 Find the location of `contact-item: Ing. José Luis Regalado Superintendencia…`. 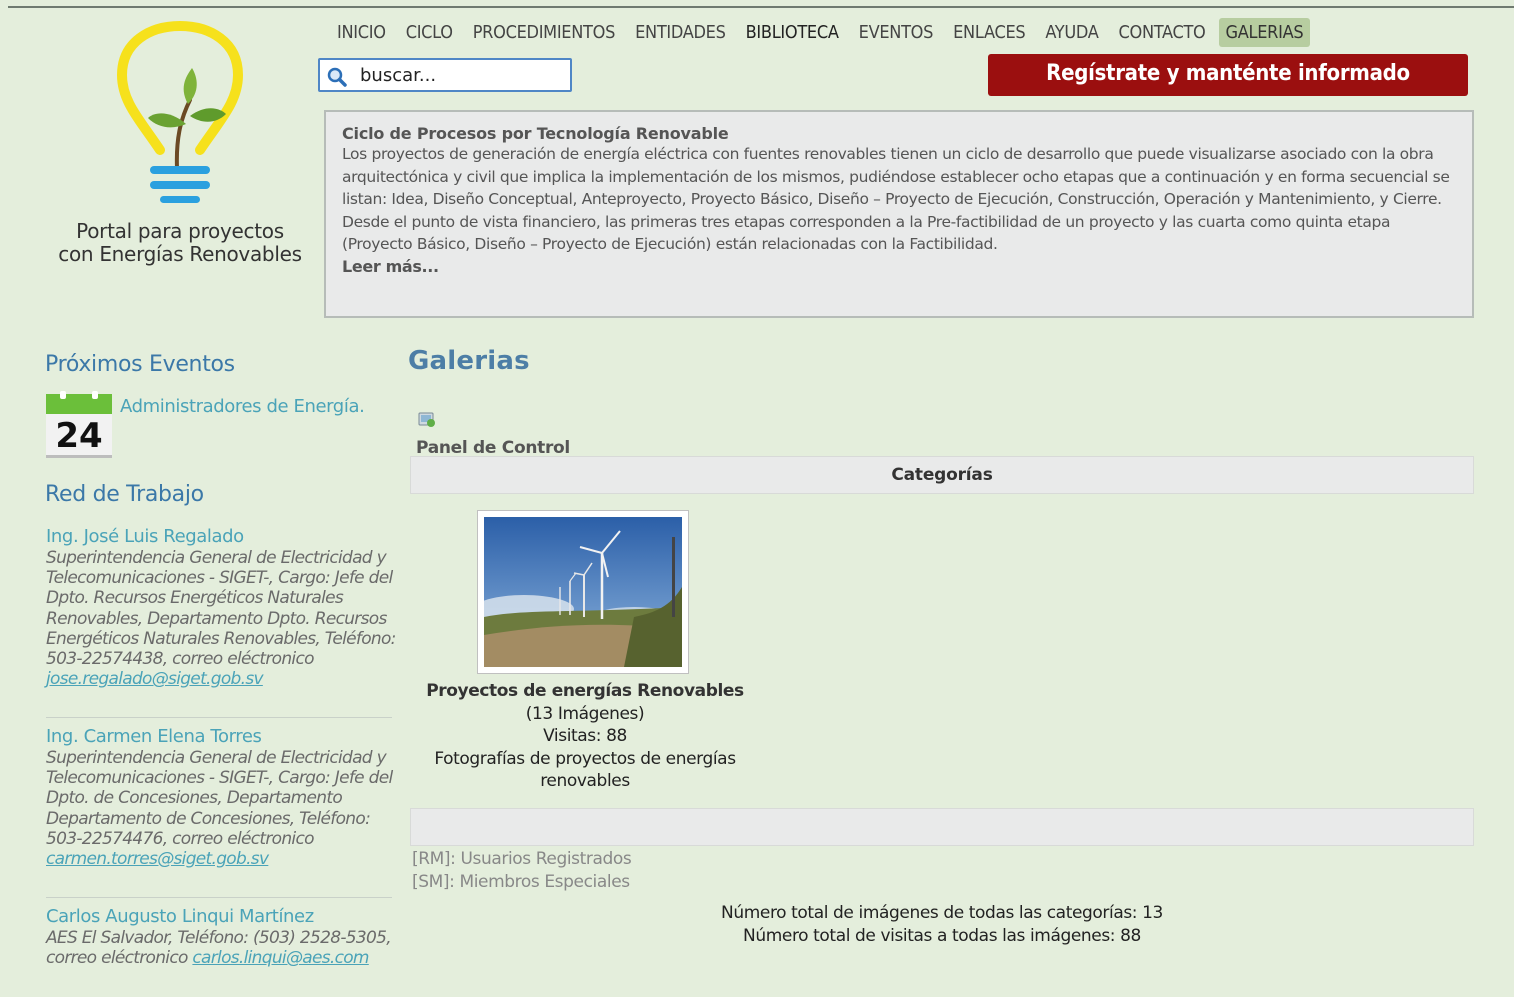

contact-item: Ing. José Luis Regalado Superintendencia… is located at coordinates (221, 607).